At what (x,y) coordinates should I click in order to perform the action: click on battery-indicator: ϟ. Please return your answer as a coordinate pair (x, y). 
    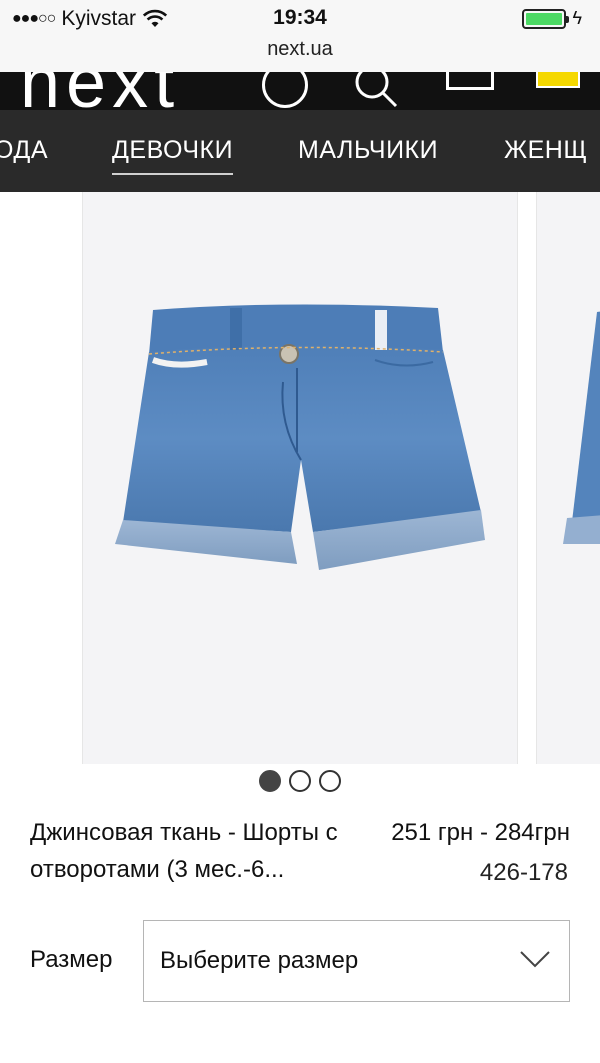
    Looking at the image, I should click on (552, 18).